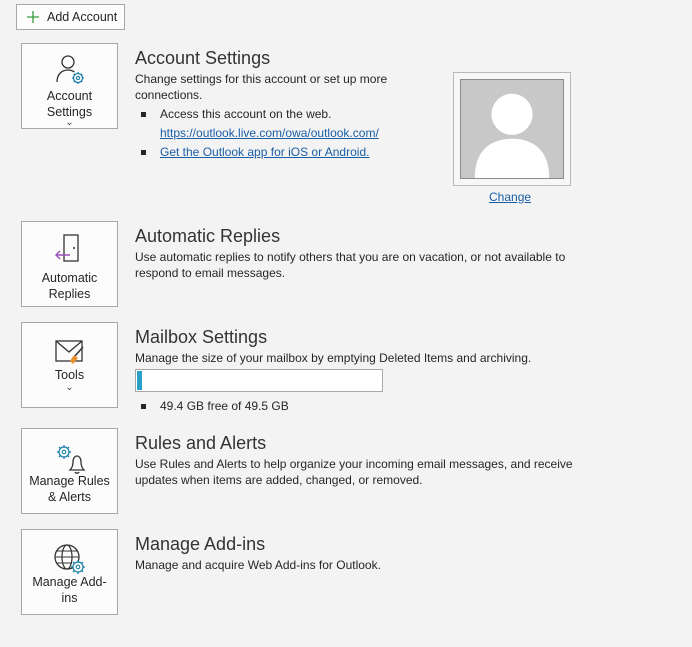 Image resolution: width=692 pixels, height=647 pixels. What do you see at coordinates (66, 248) in the screenshot?
I see `door-arrow-icon` at bounding box center [66, 248].